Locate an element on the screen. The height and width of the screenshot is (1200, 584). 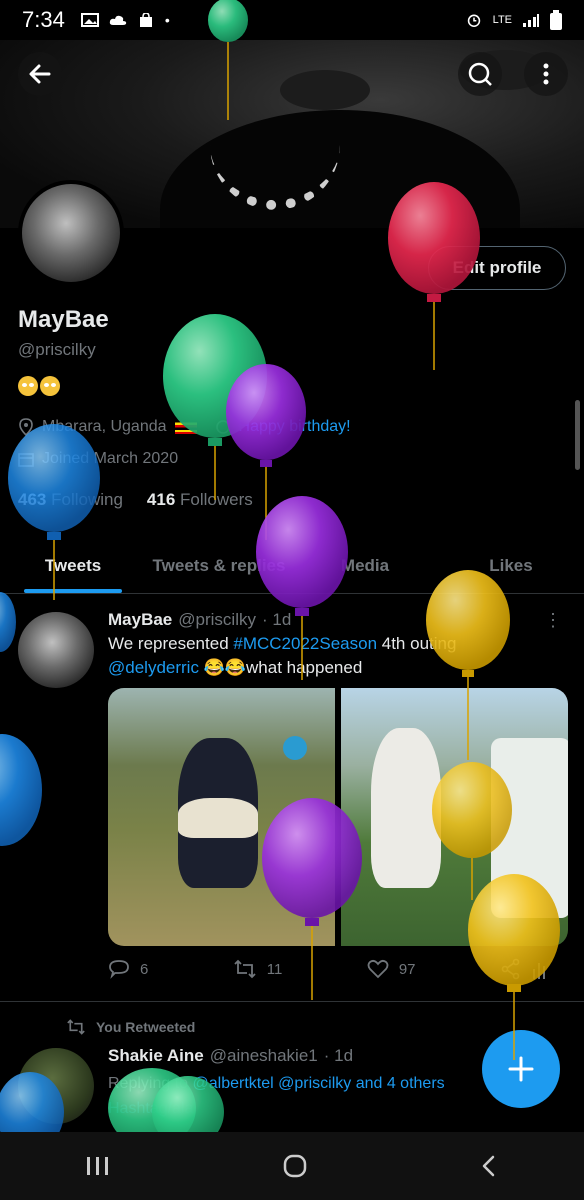
signal-icon is located at coordinates (531, 20).